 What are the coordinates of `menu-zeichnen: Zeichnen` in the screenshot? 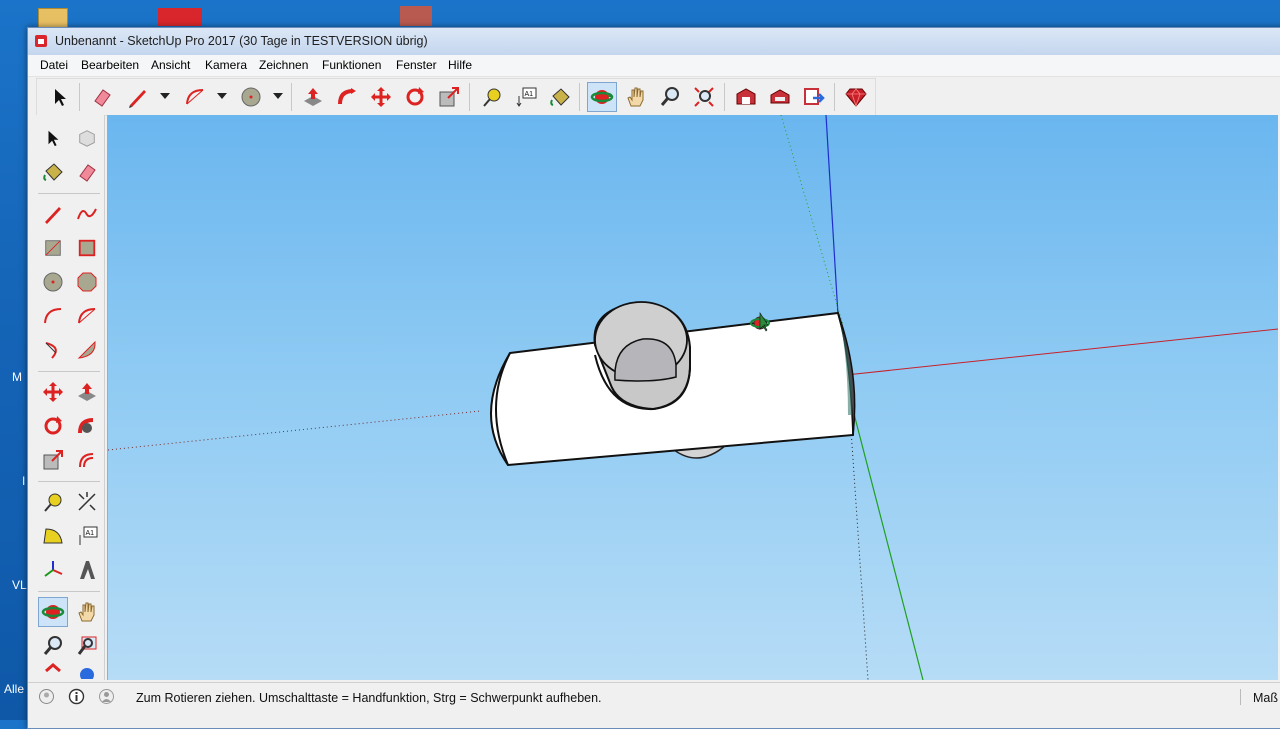 It's located at (283, 65).